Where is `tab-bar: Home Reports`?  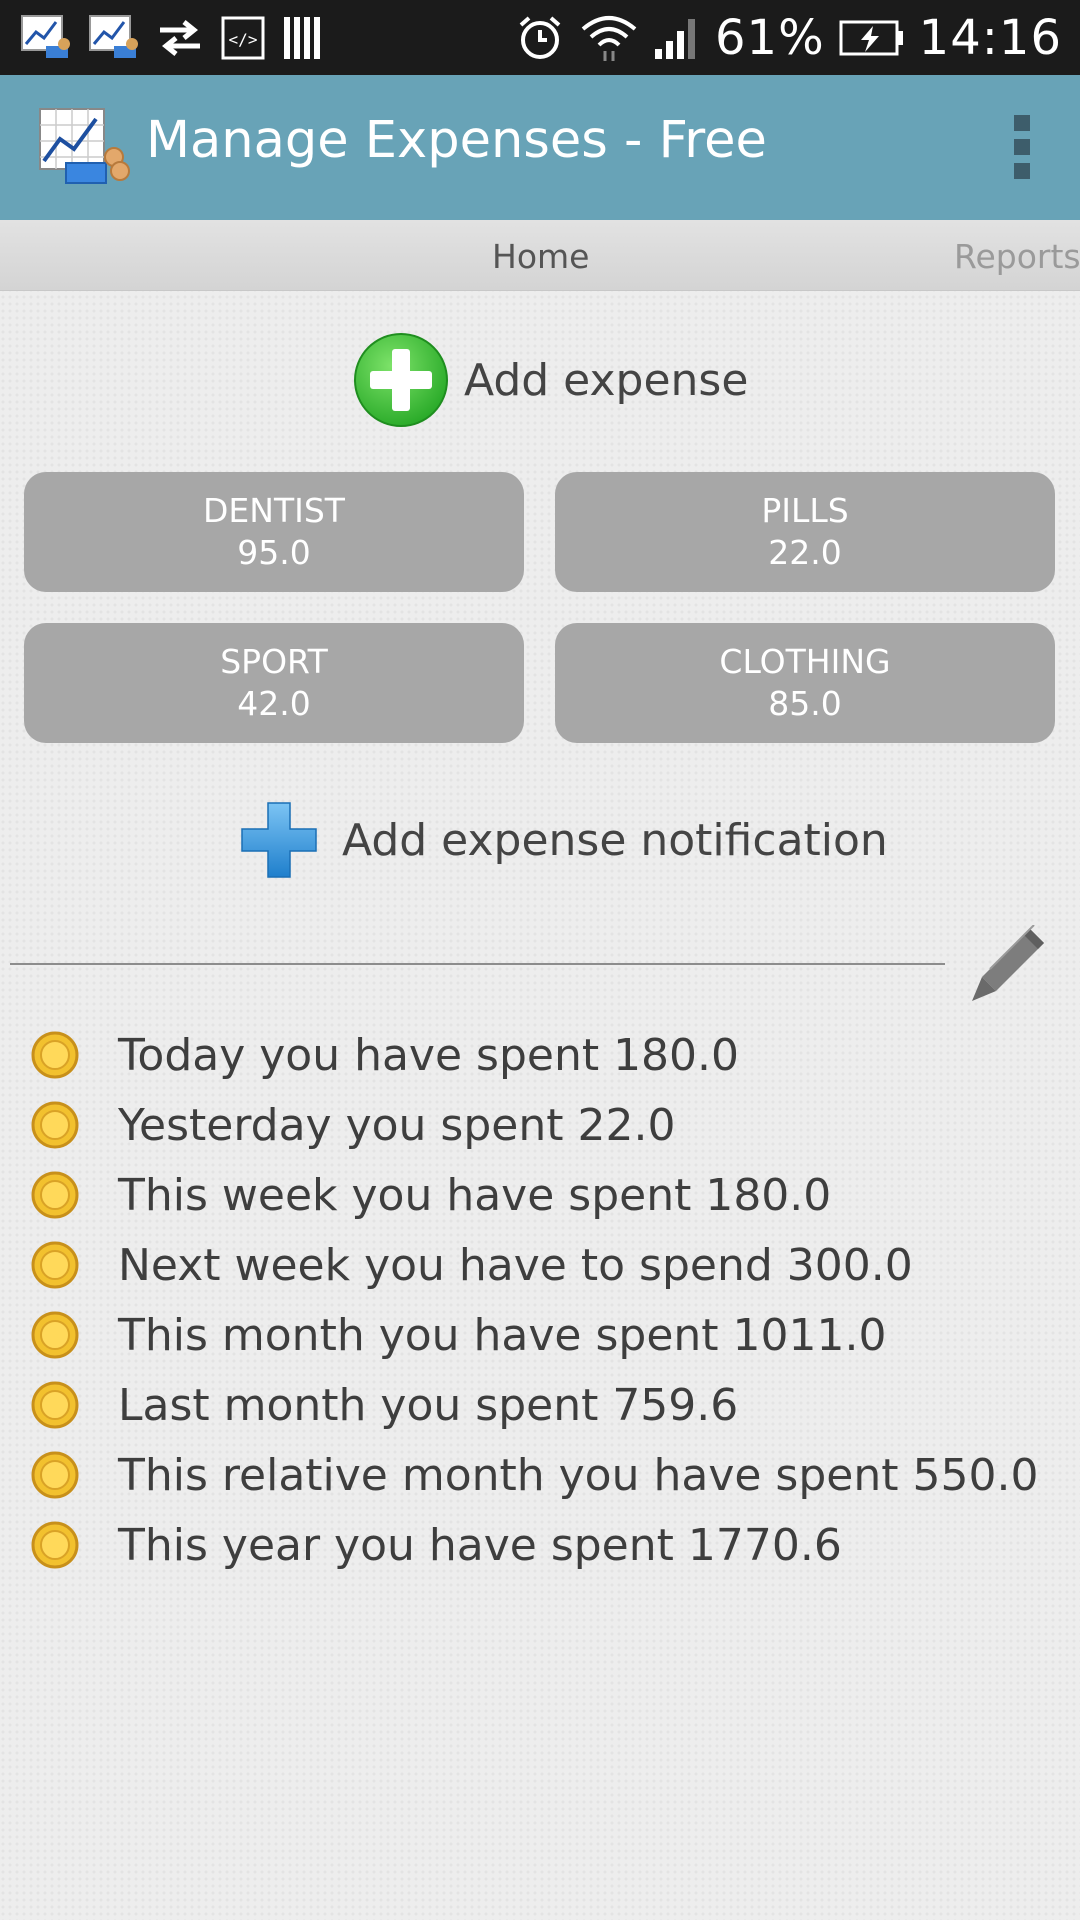 tab-bar: Home Reports is located at coordinates (540, 255).